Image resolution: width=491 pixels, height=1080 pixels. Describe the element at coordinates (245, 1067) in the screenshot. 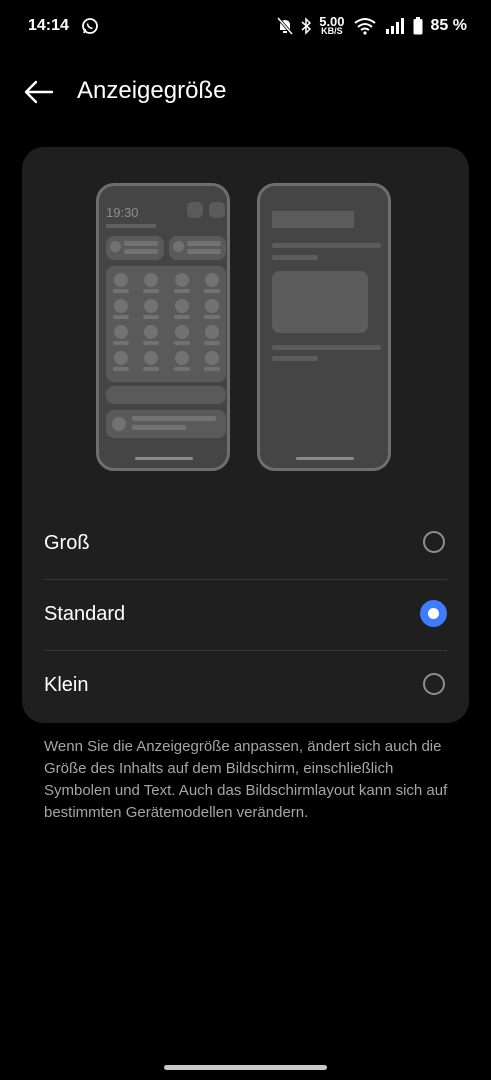

I see `gesture-nav-handle` at that location.